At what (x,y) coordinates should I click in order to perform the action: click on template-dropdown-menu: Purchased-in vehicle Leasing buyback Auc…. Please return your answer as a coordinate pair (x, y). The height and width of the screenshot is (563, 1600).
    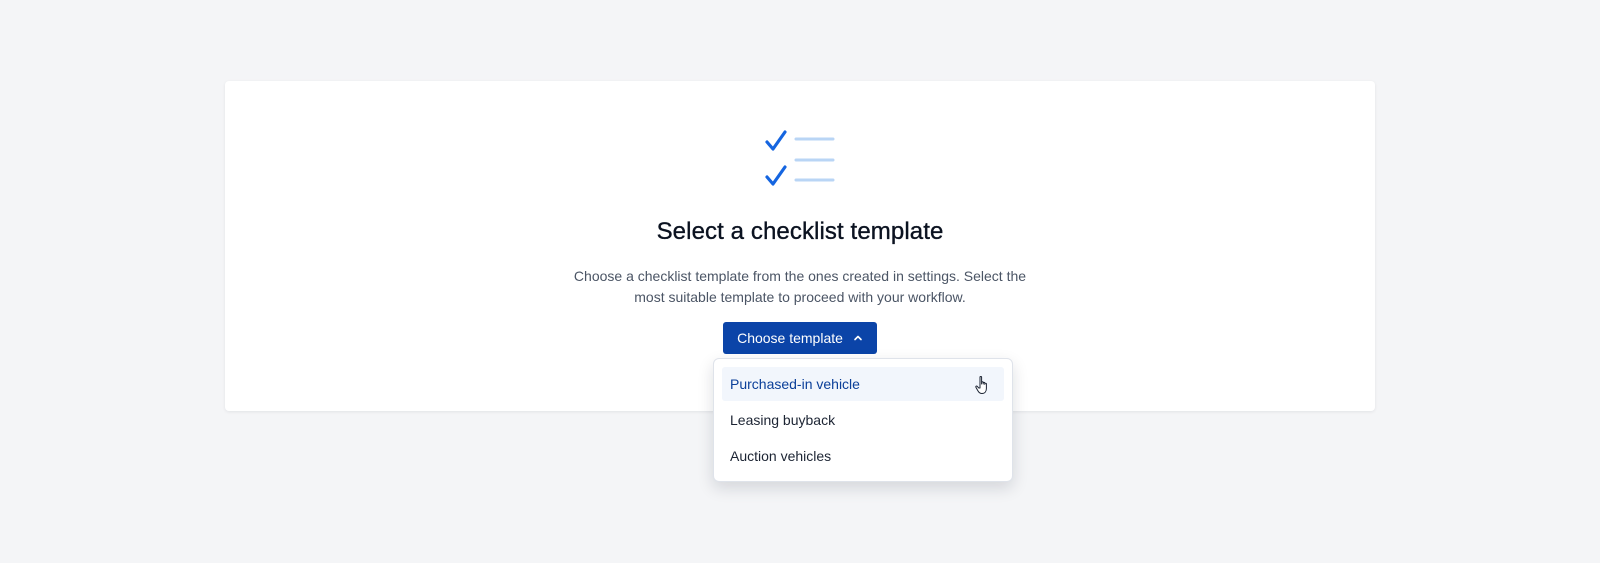
    Looking at the image, I should click on (863, 420).